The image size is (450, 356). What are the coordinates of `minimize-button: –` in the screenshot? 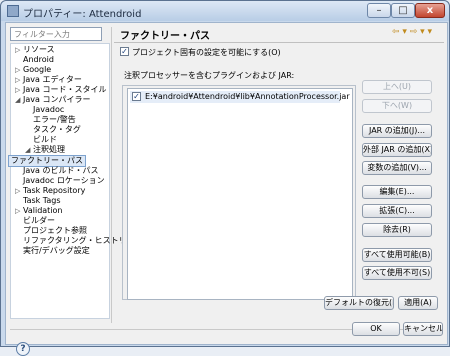 It's located at (379, 10).